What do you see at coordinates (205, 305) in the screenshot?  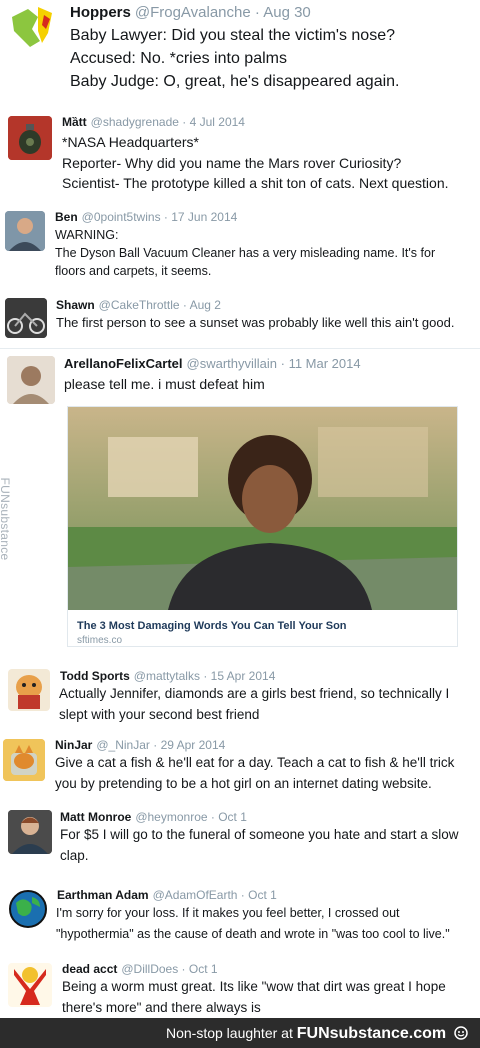 I see `timestamp: Aug 2` at bounding box center [205, 305].